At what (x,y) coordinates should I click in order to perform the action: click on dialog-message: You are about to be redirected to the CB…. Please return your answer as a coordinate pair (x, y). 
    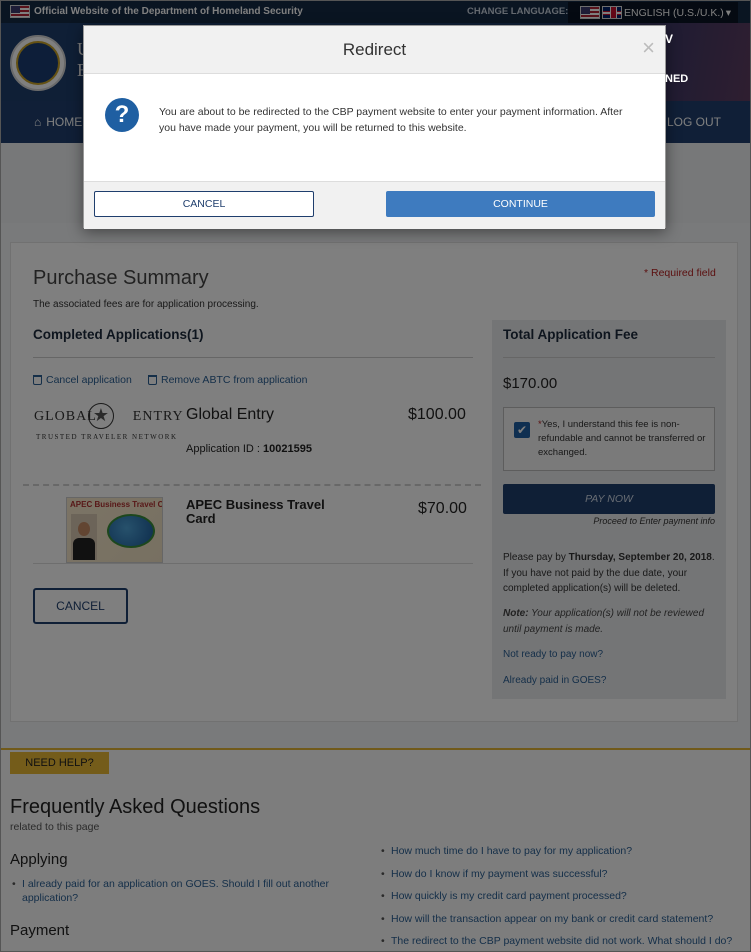
    Looking at the image, I should click on (391, 120).